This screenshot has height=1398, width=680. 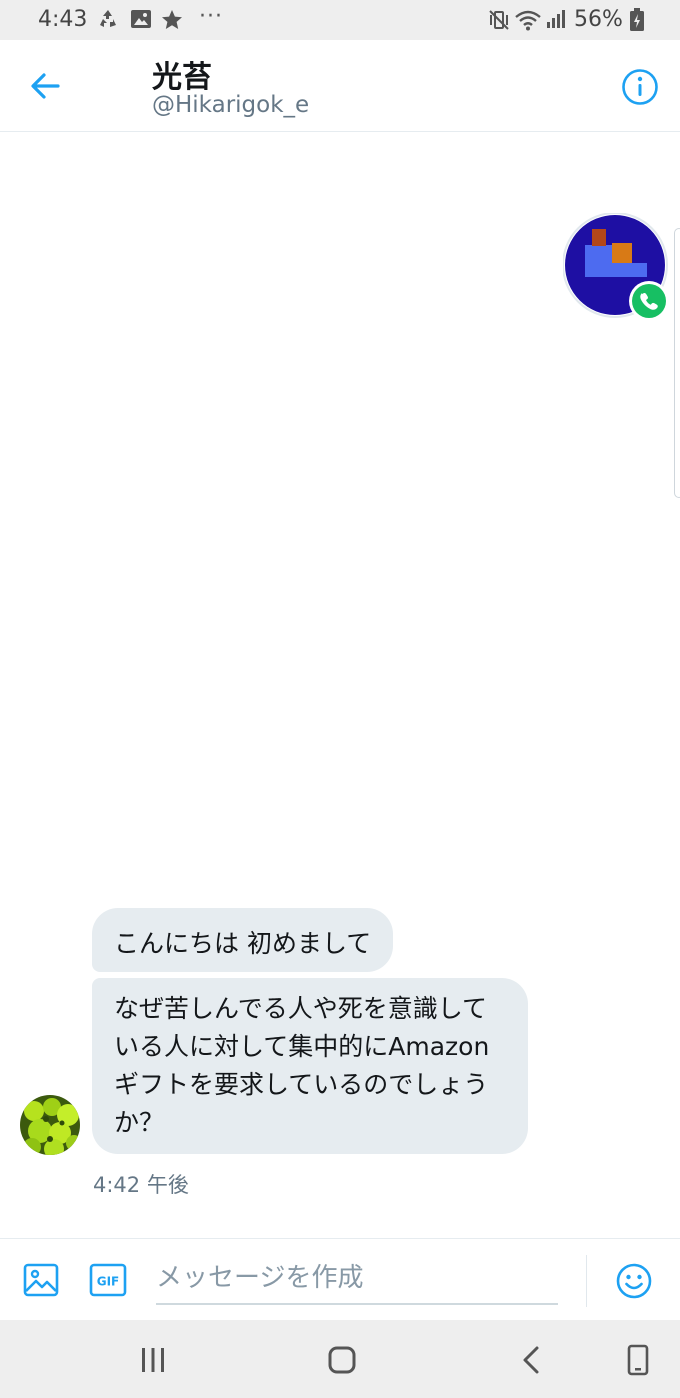 I want to click on participant-avatar, so click(x=616, y=266).